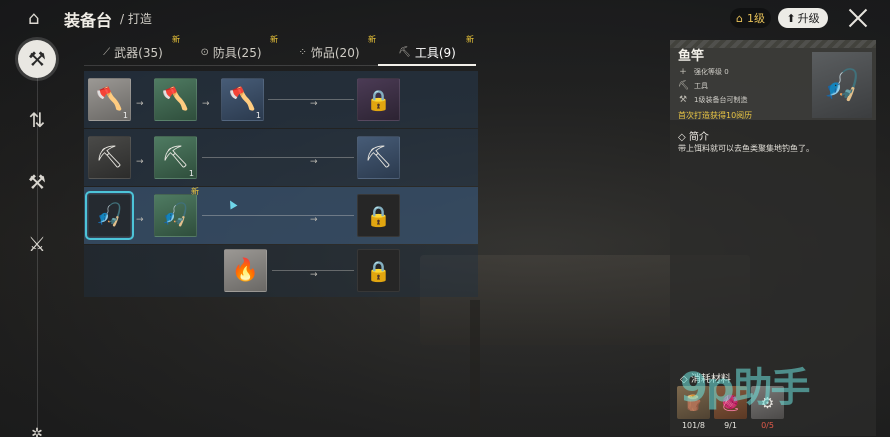  I want to click on metal-icon: ⚙, so click(767, 402).